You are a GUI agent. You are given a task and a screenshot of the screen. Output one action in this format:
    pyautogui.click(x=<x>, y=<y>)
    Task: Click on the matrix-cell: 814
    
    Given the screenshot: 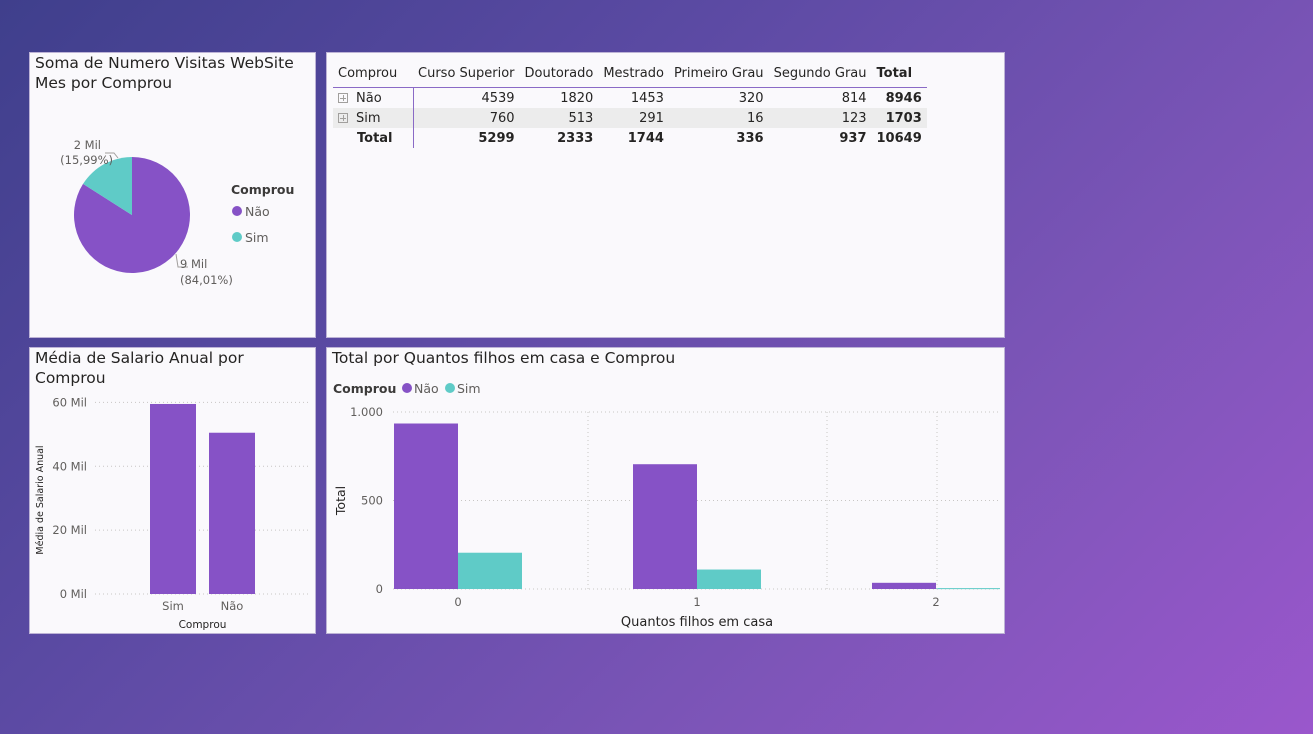 What is the action you would take?
    pyautogui.click(x=854, y=98)
    